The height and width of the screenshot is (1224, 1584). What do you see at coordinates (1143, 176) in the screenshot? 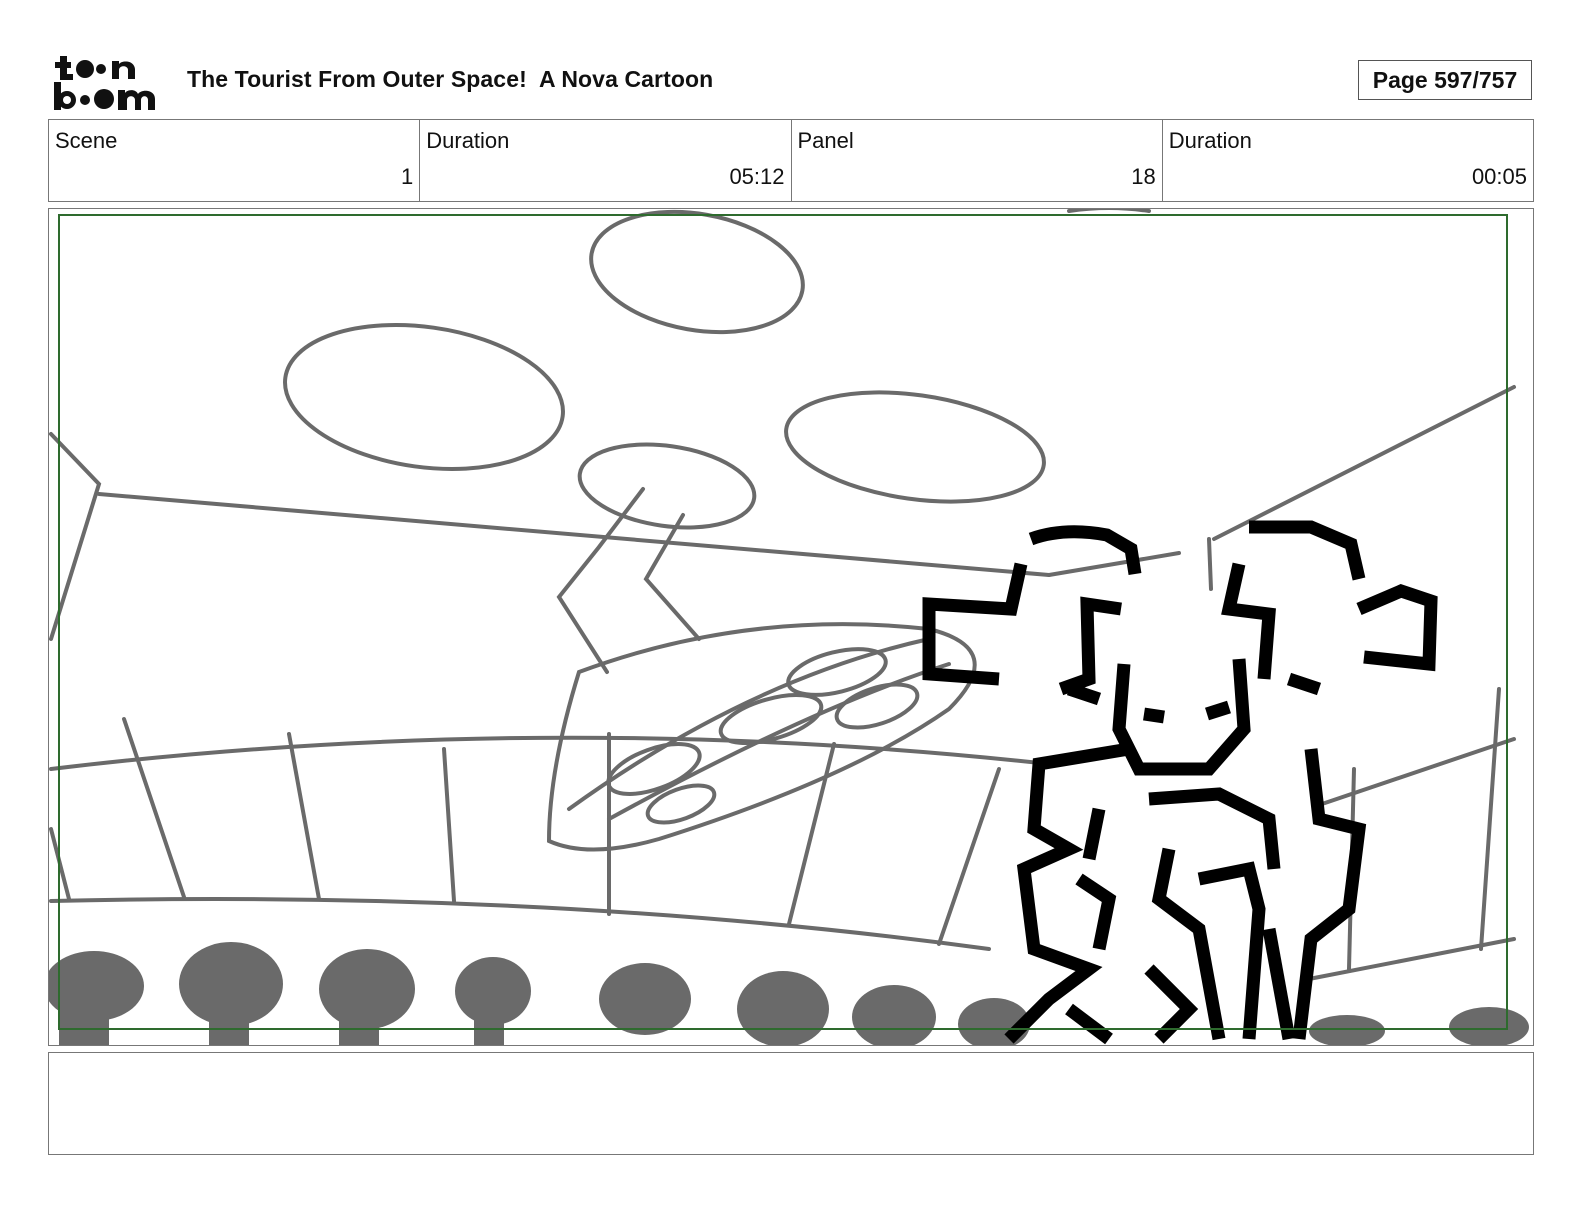
I see `panel-value: 18` at bounding box center [1143, 176].